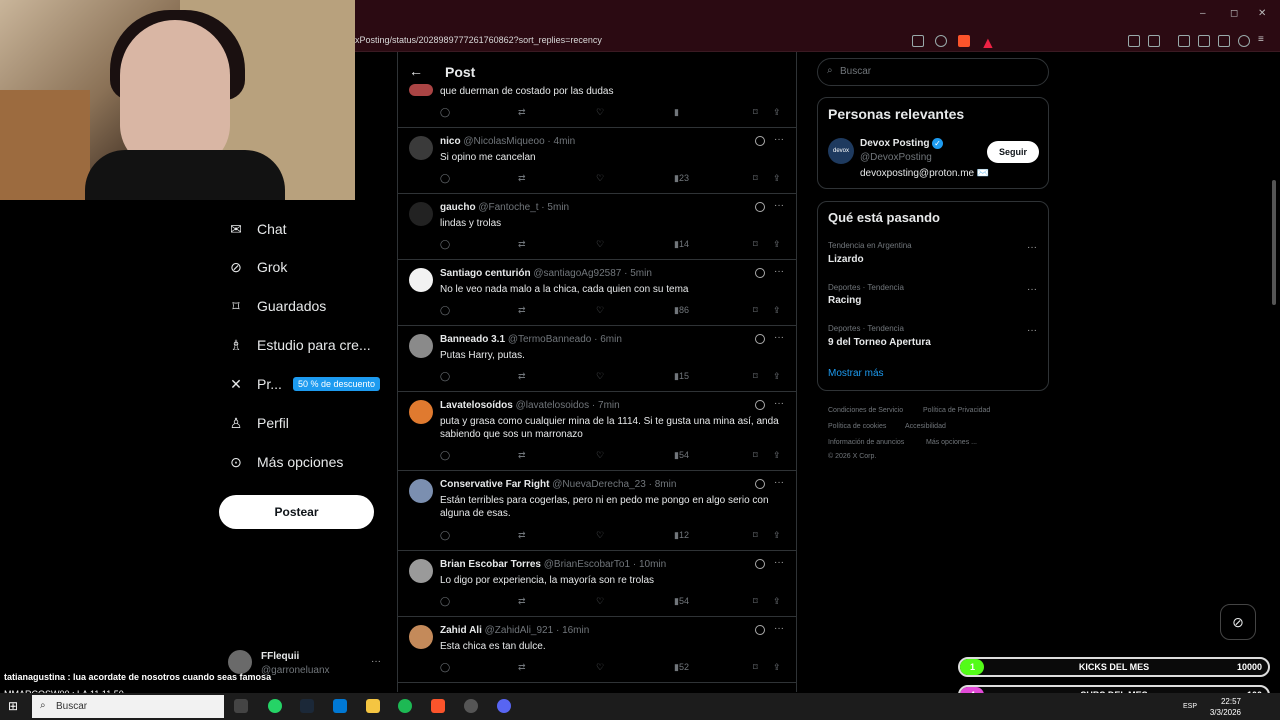 The width and height of the screenshot is (1280, 720). What do you see at coordinates (258, 423) in the screenshot?
I see `nav-item-profile: ♙ Perfil` at bounding box center [258, 423].